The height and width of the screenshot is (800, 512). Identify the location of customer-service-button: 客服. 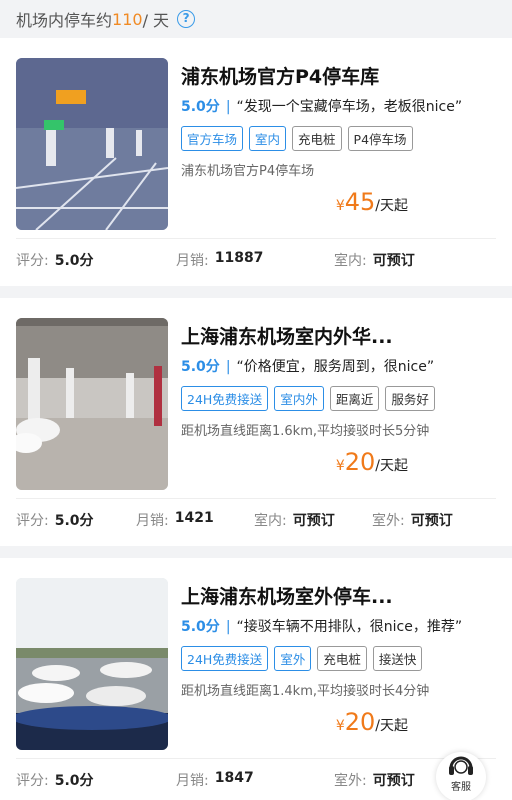
(461, 776).